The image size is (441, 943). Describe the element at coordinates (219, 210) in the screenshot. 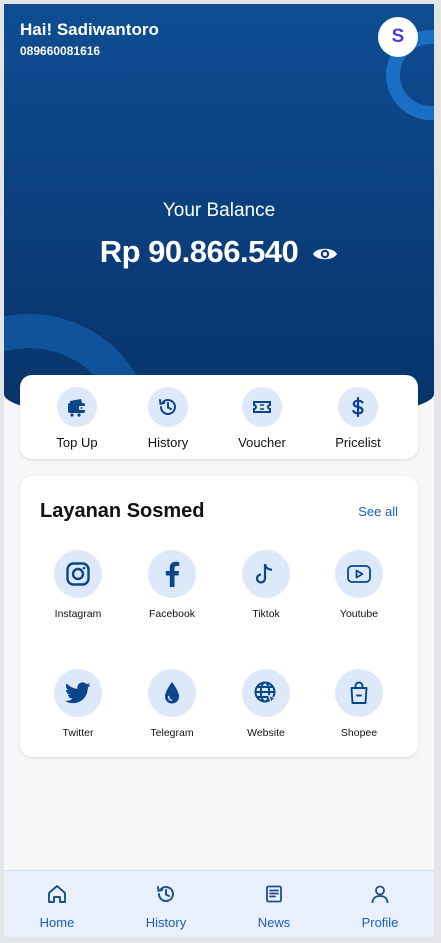

I see `balance-label: Your Balance` at that location.